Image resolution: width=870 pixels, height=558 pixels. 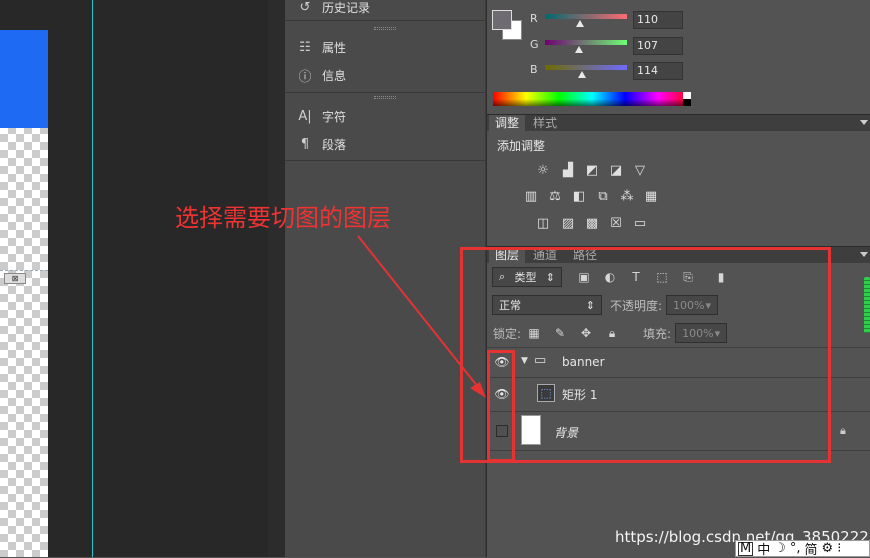 What do you see at coordinates (334, 75) in the screenshot?
I see `panel-label: 信息` at bounding box center [334, 75].